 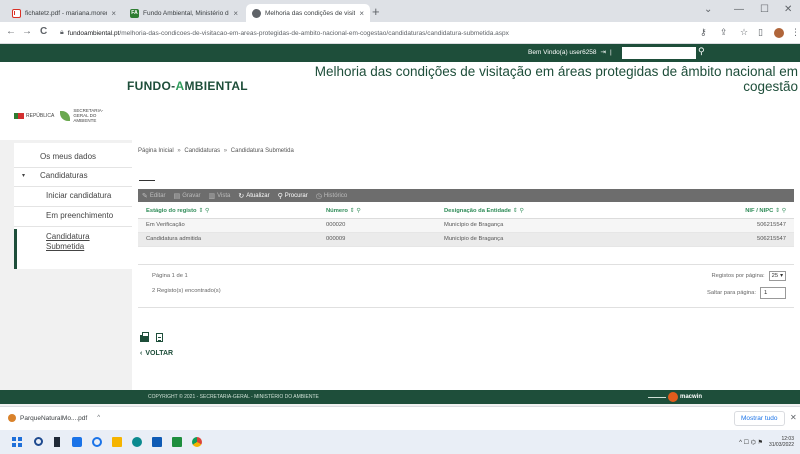 I want to click on download-item: ParqueNaturalMo....pdf ^, so click(x=54, y=418).